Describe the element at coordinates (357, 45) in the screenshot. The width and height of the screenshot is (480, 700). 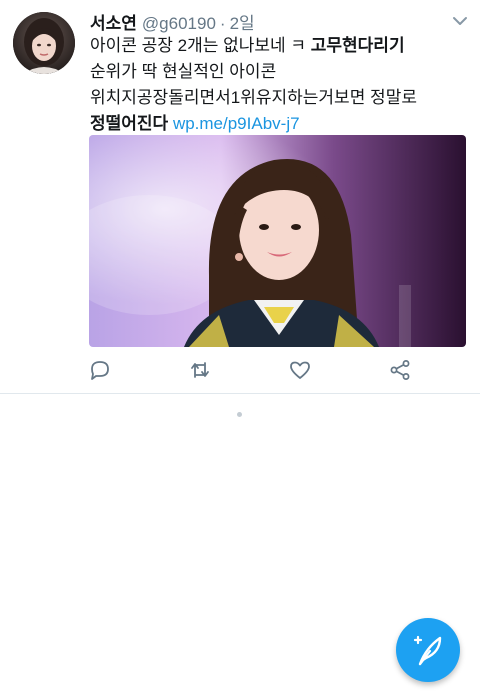
I see `tweet-text-bold-segment: 고무현다리기` at that location.